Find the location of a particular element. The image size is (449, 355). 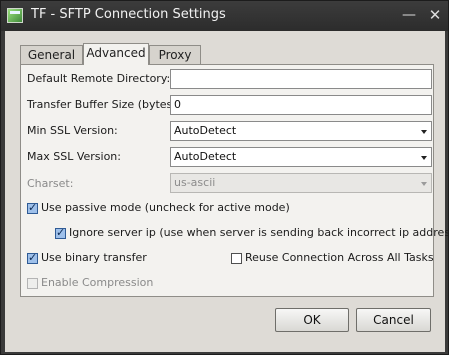

binary-transfer-label: Use binary transfer is located at coordinates (94, 257).